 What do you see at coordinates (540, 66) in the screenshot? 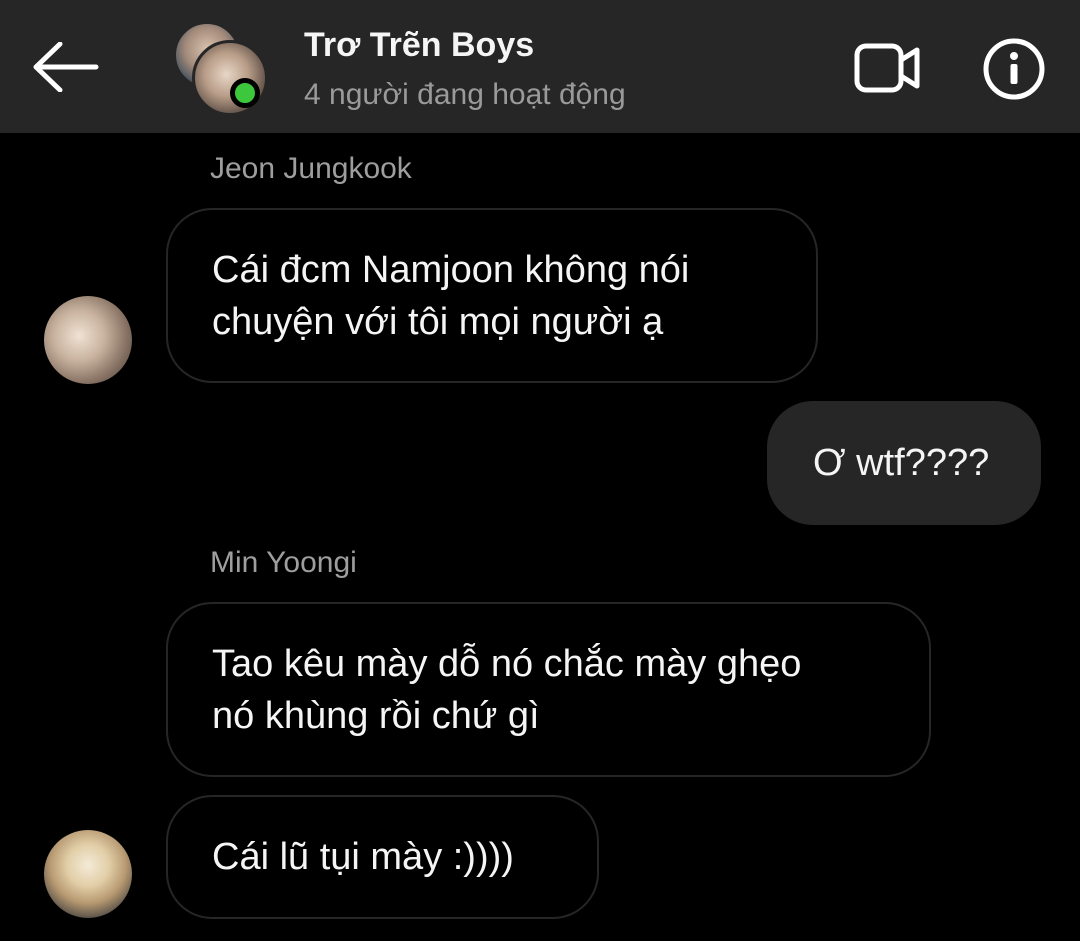
I see `chat-header: Trơ Trẽn Boys 4 người đang hoạt động` at bounding box center [540, 66].